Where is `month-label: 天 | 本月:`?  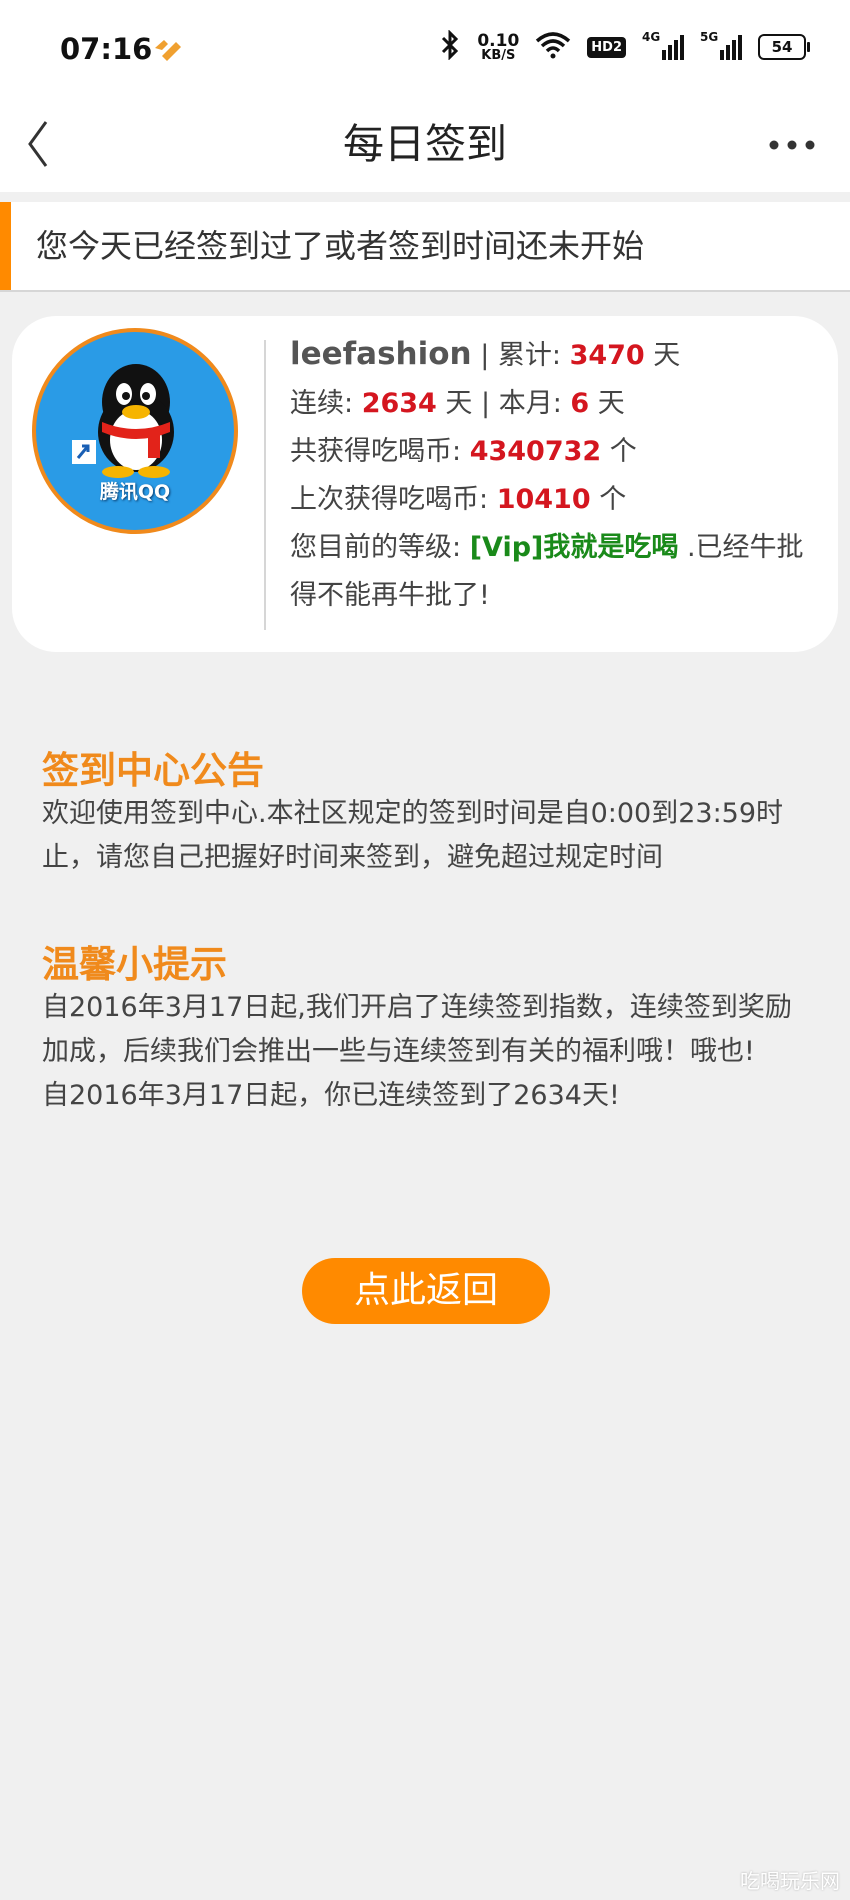 month-label: 天 | 本月: is located at coordinates (503, 403).